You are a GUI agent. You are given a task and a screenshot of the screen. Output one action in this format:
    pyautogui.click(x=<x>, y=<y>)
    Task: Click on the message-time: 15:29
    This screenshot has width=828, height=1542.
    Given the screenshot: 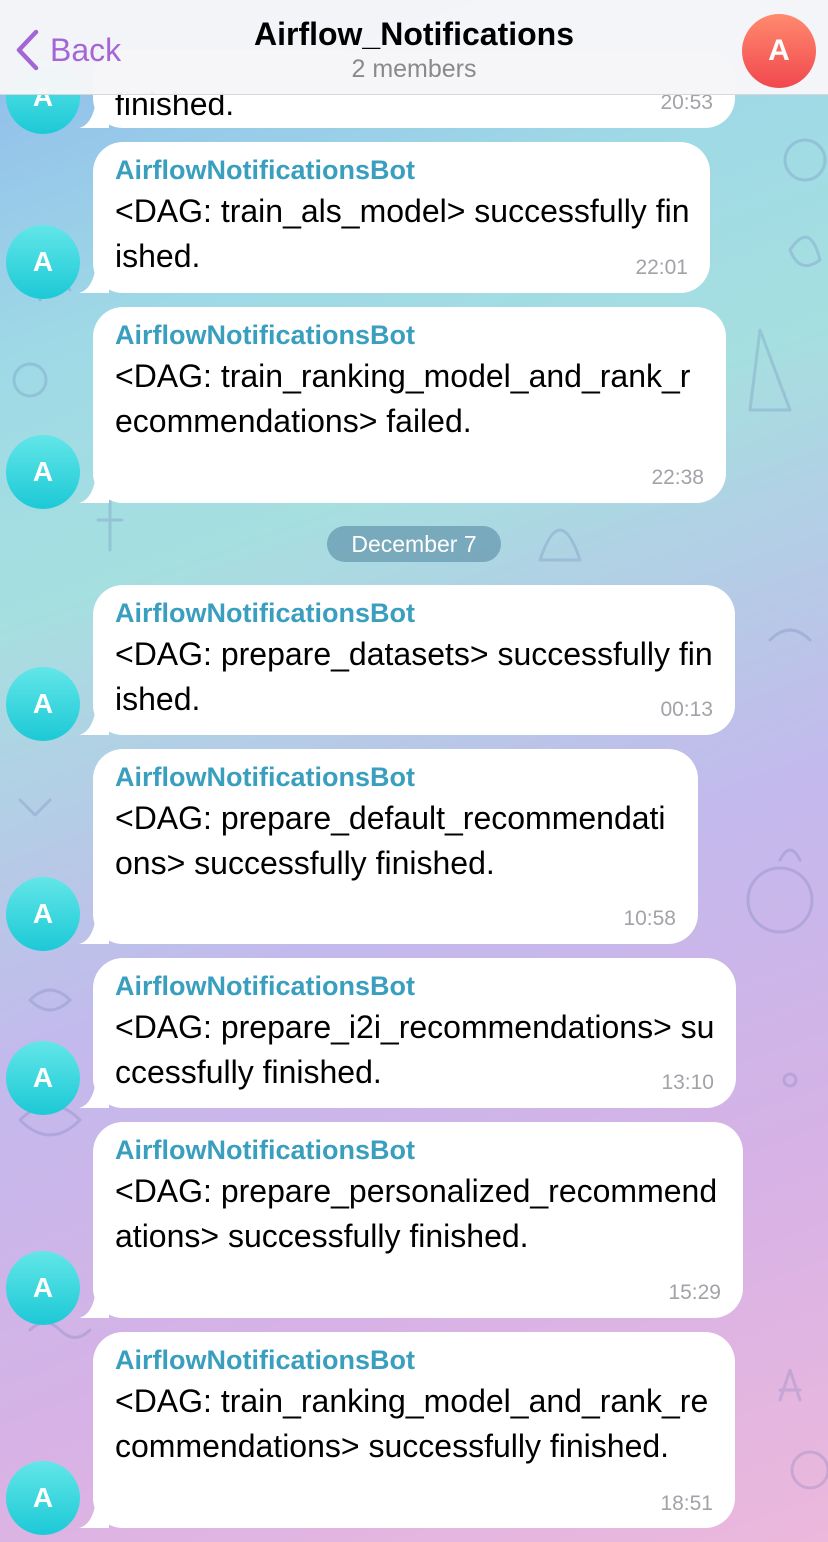 What is the action you would take?
    pyautogui.click(x=694, y=1292)
    